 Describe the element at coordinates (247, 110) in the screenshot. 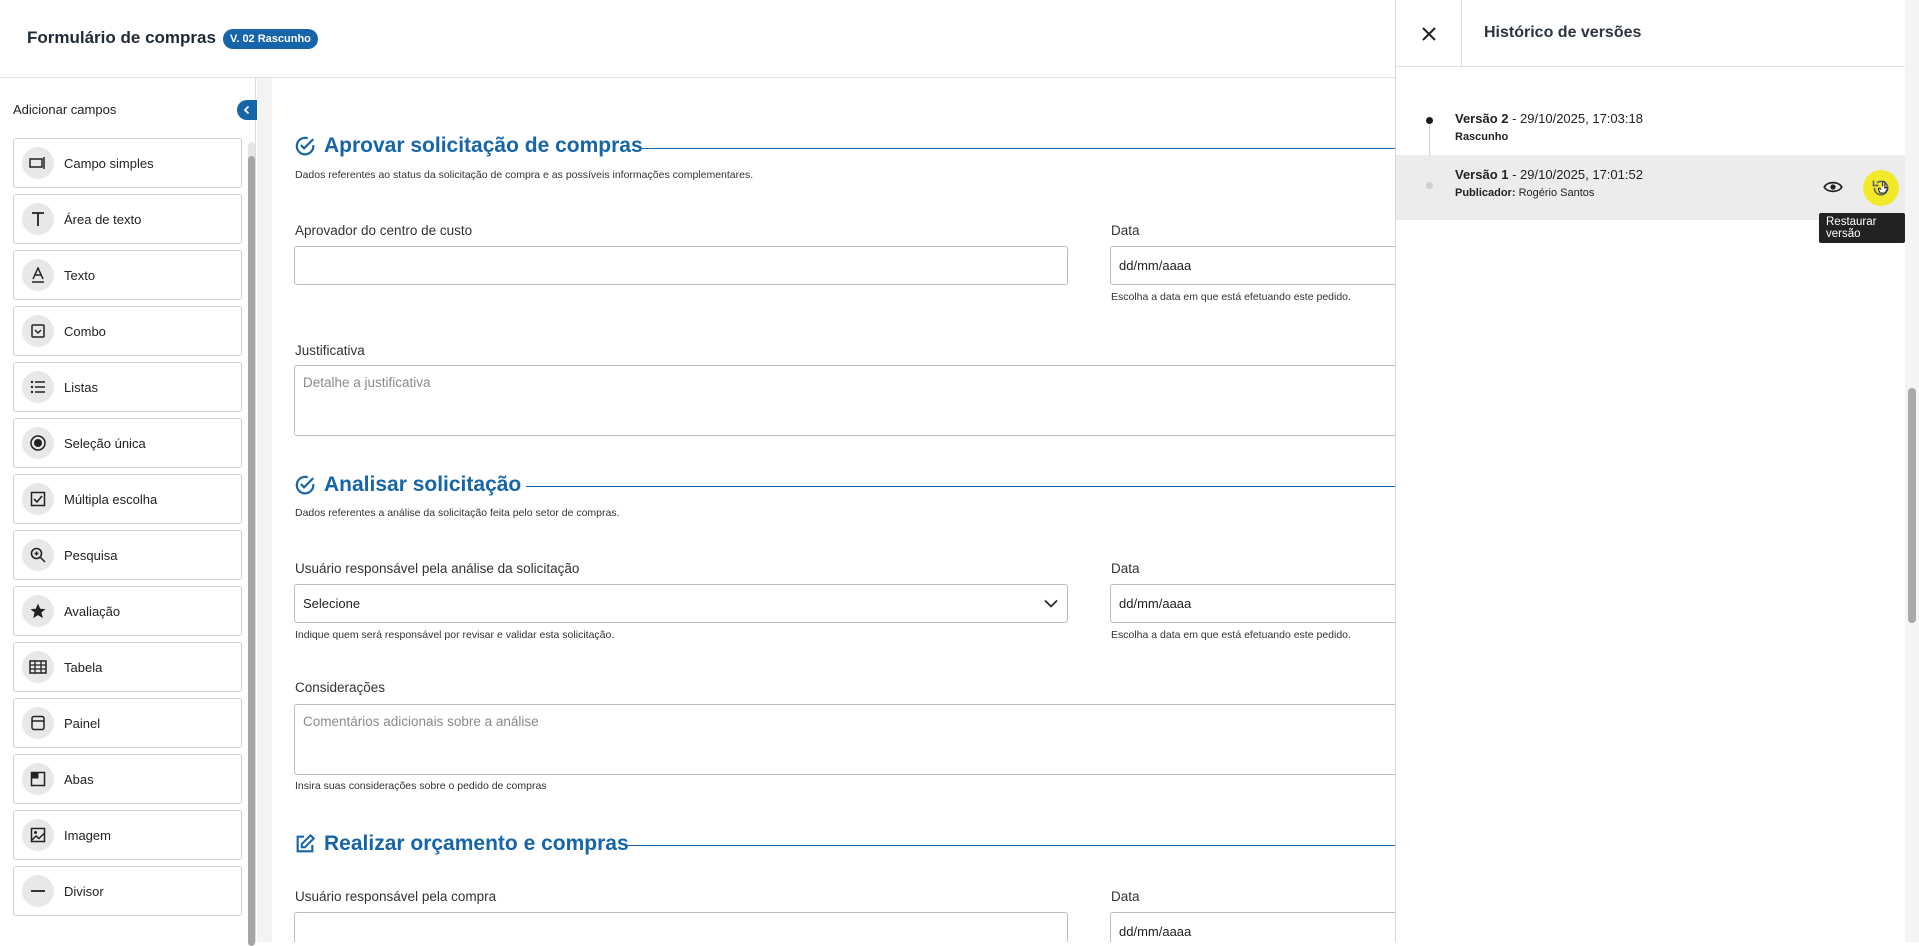

I see `collapse-sidebar-button` at that location.